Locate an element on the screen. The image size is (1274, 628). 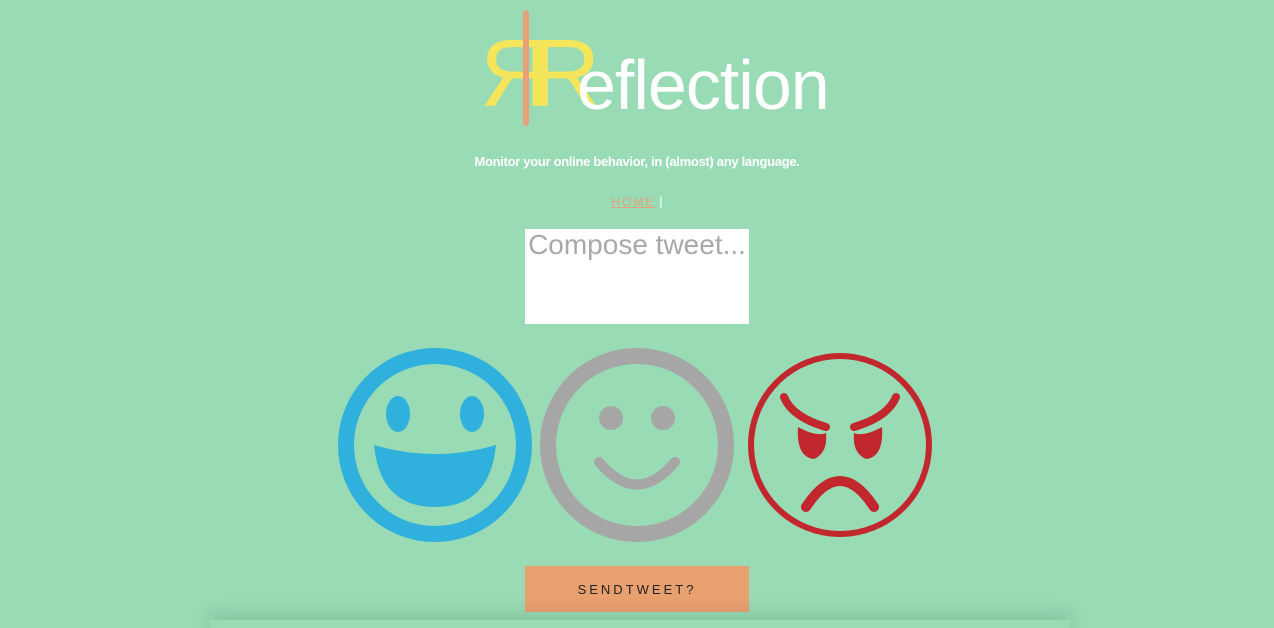
reflection-logo: R R eflection is located at coordinates (654, 68).